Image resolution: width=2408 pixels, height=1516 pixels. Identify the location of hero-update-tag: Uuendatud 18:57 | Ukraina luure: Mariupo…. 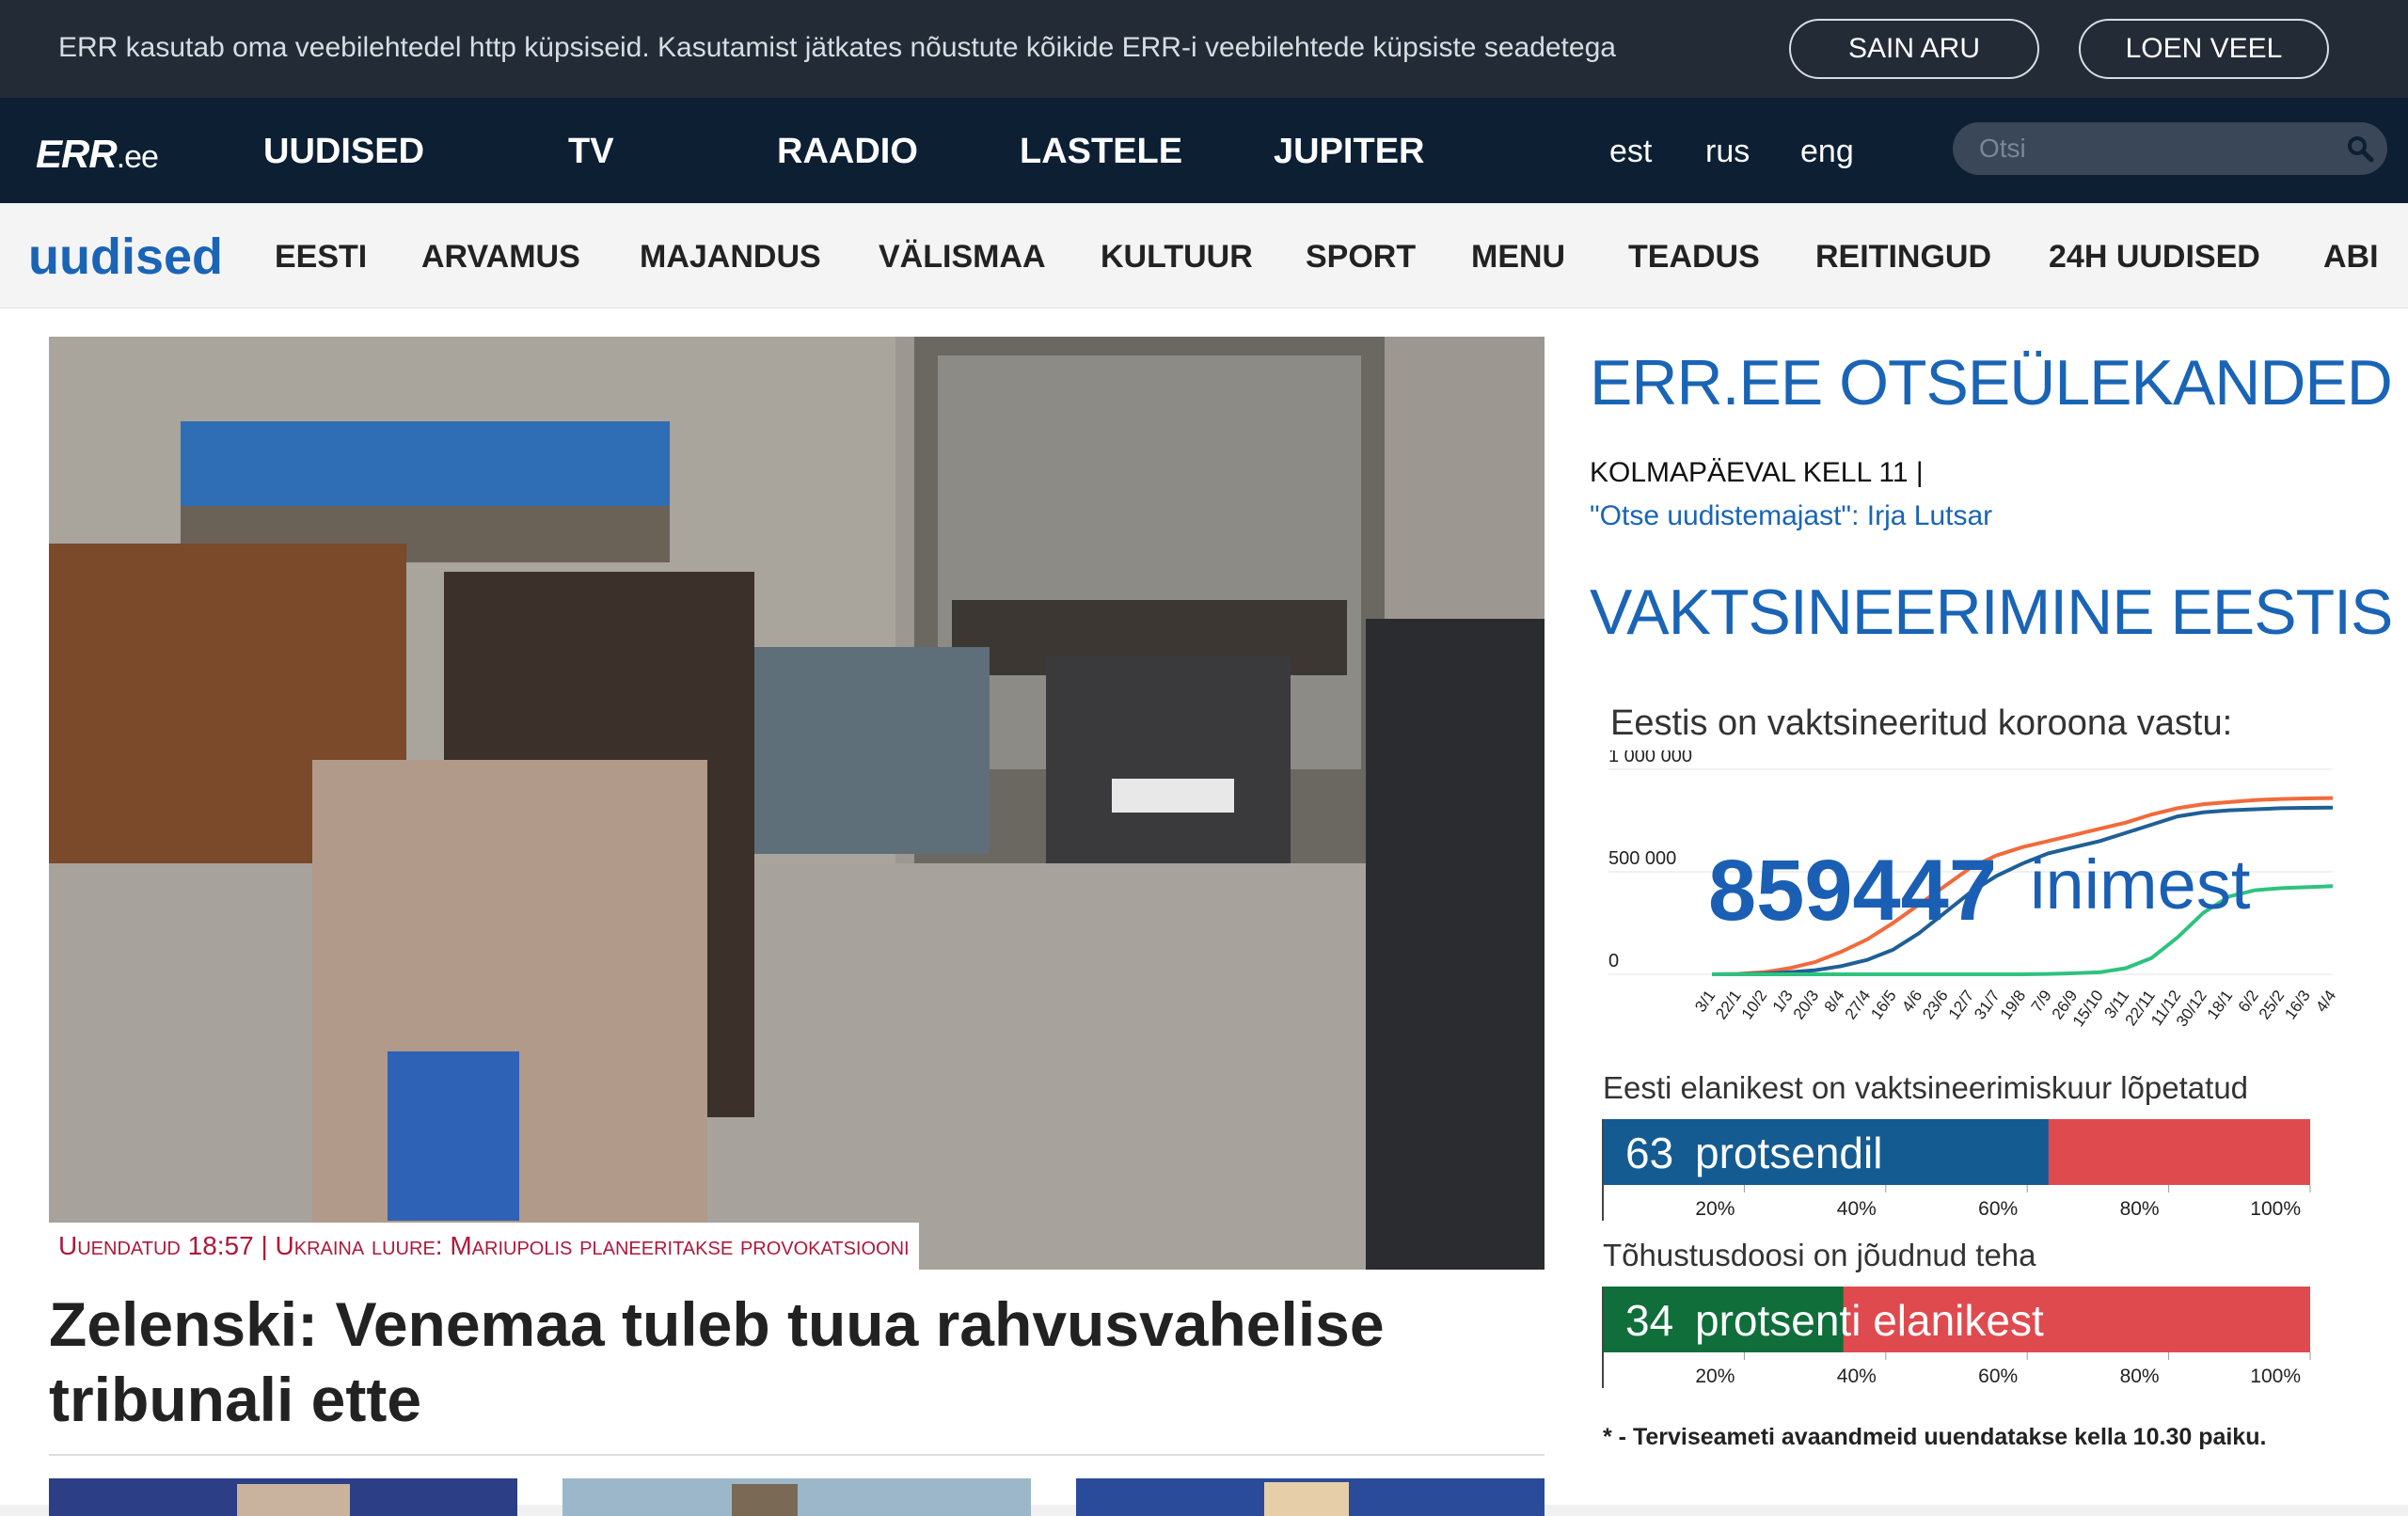
(484, 1246).